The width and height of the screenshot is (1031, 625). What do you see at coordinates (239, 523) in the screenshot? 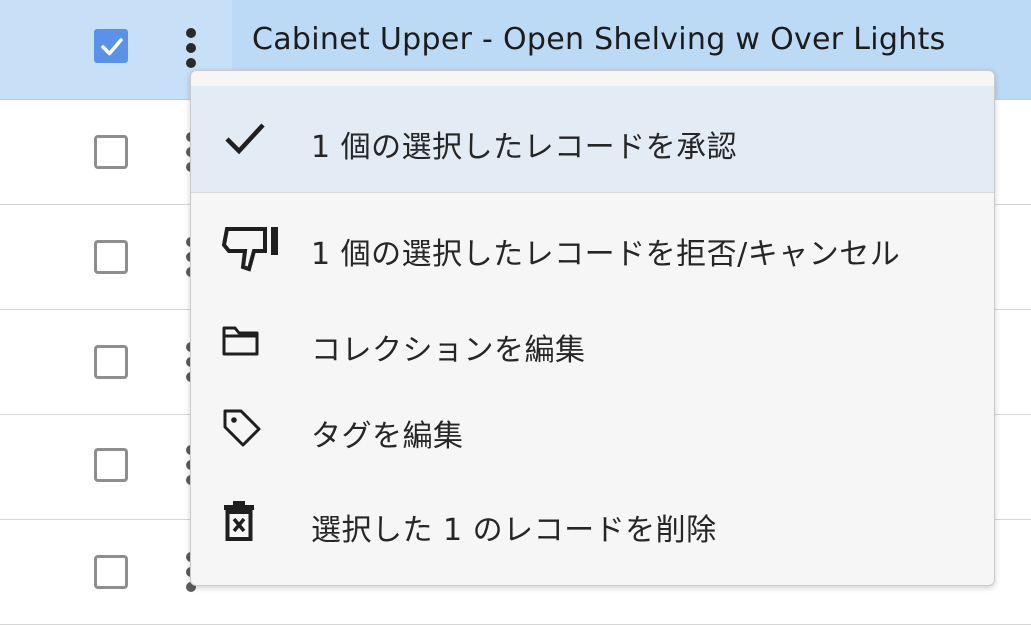
I see `trash-icon` at bounding box center [239, 523].